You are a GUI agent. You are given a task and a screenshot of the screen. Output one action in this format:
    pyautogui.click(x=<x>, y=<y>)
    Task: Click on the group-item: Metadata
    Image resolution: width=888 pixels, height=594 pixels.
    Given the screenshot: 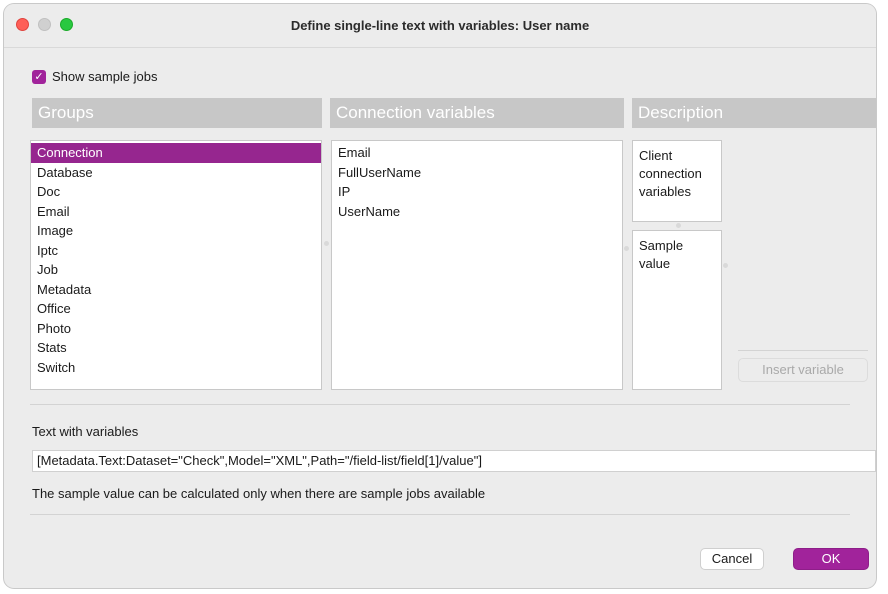 What is the action you would take?
    pyautogui.click(x=176, y=290)
    